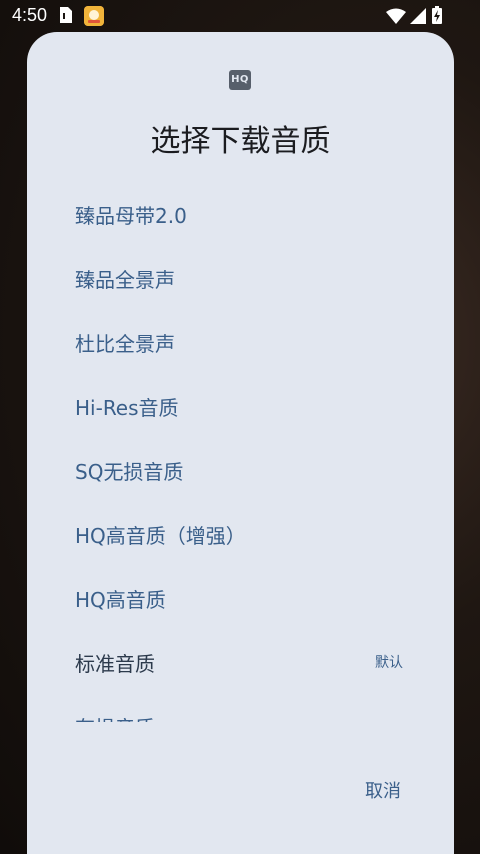  Describe the element at coordinates (30, 15) in the screenshot. I see `status-time: 4:50` at that location.